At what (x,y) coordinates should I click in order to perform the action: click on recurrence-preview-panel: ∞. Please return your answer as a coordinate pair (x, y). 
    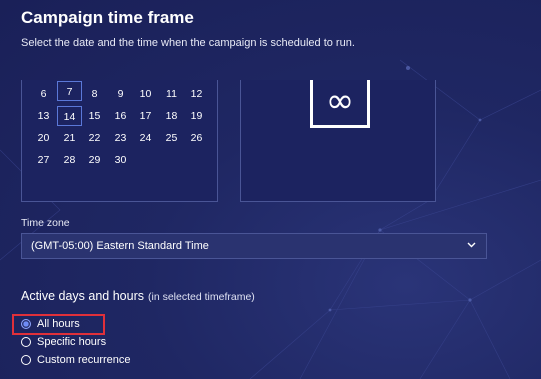
    Looking at the image, I should click on (338, 141).